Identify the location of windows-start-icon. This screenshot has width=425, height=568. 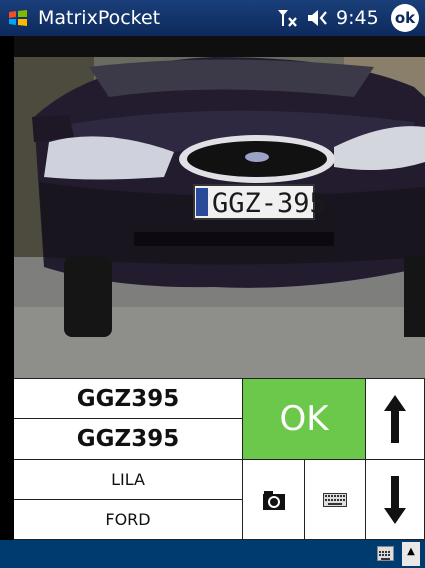
(18, 18).